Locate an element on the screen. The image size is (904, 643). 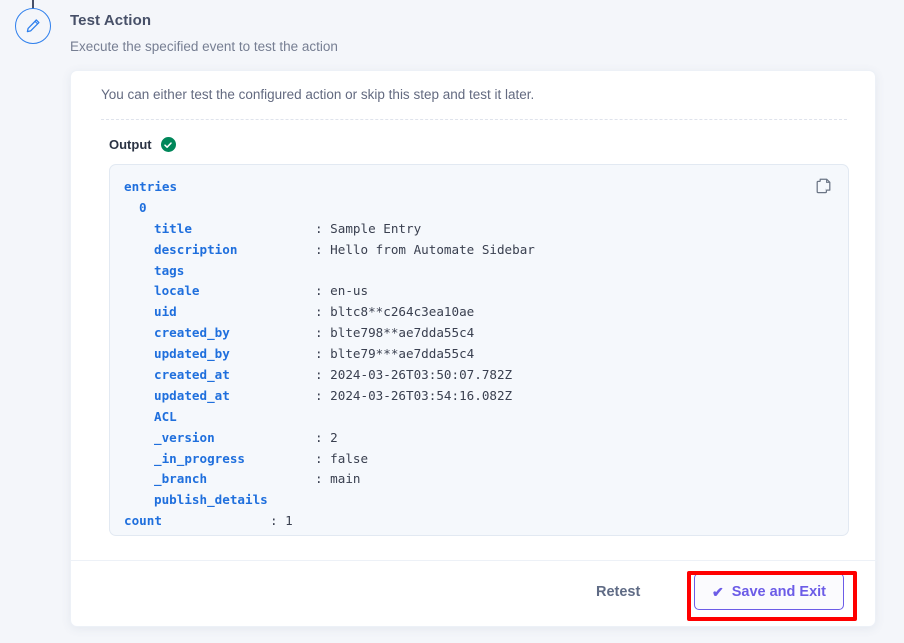
pencil-edit-icon is located at coordinates (33, 26).